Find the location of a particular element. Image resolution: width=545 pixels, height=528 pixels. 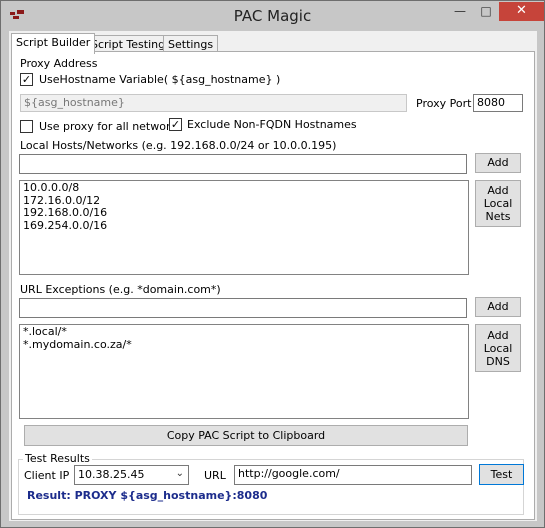

add-local-nets-button: Add Local Nets is located at coordinates (498, 203).